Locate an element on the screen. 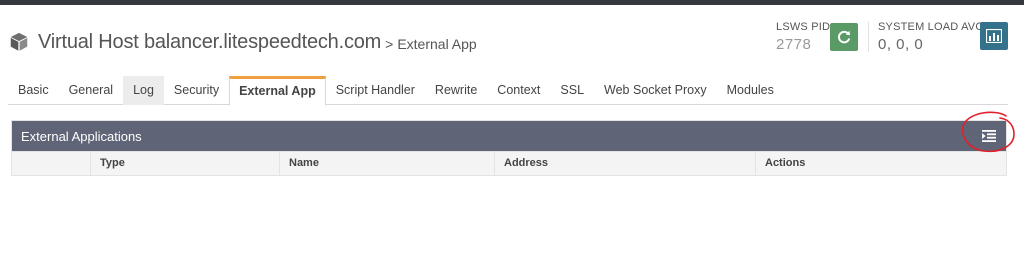 Image resolution: width=1024 pixels, height=266 pixels. pid-value: 2778 is located at coordinates (794, 44).